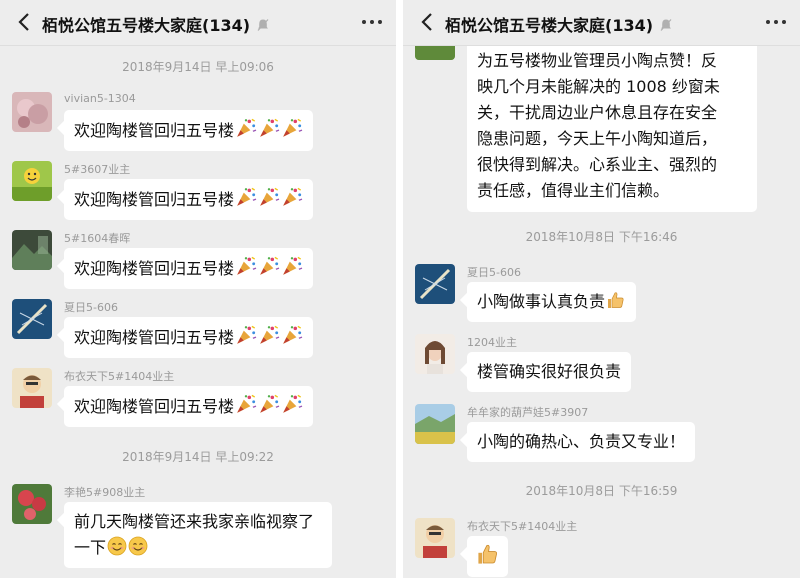  I want to click on message-text: 小陶的确热心、负责又专业！, so click(581, 441).